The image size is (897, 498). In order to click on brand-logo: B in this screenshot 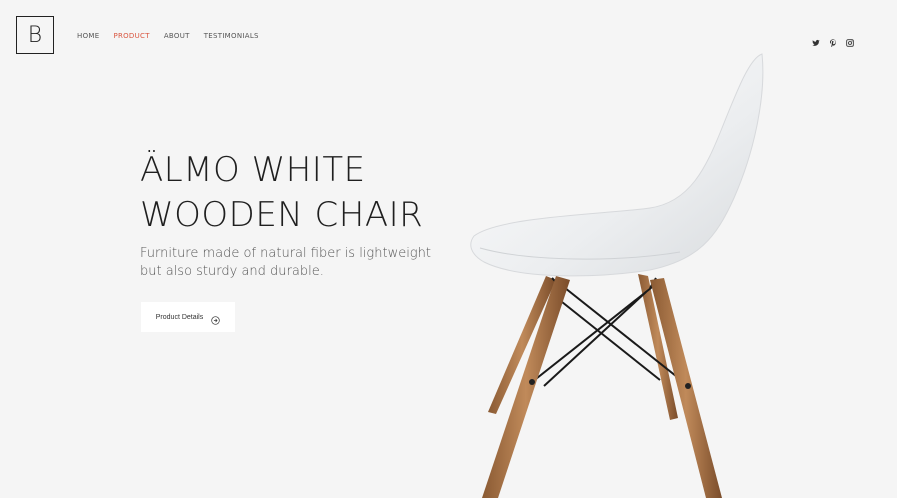, I will do `click(35, 35)`.